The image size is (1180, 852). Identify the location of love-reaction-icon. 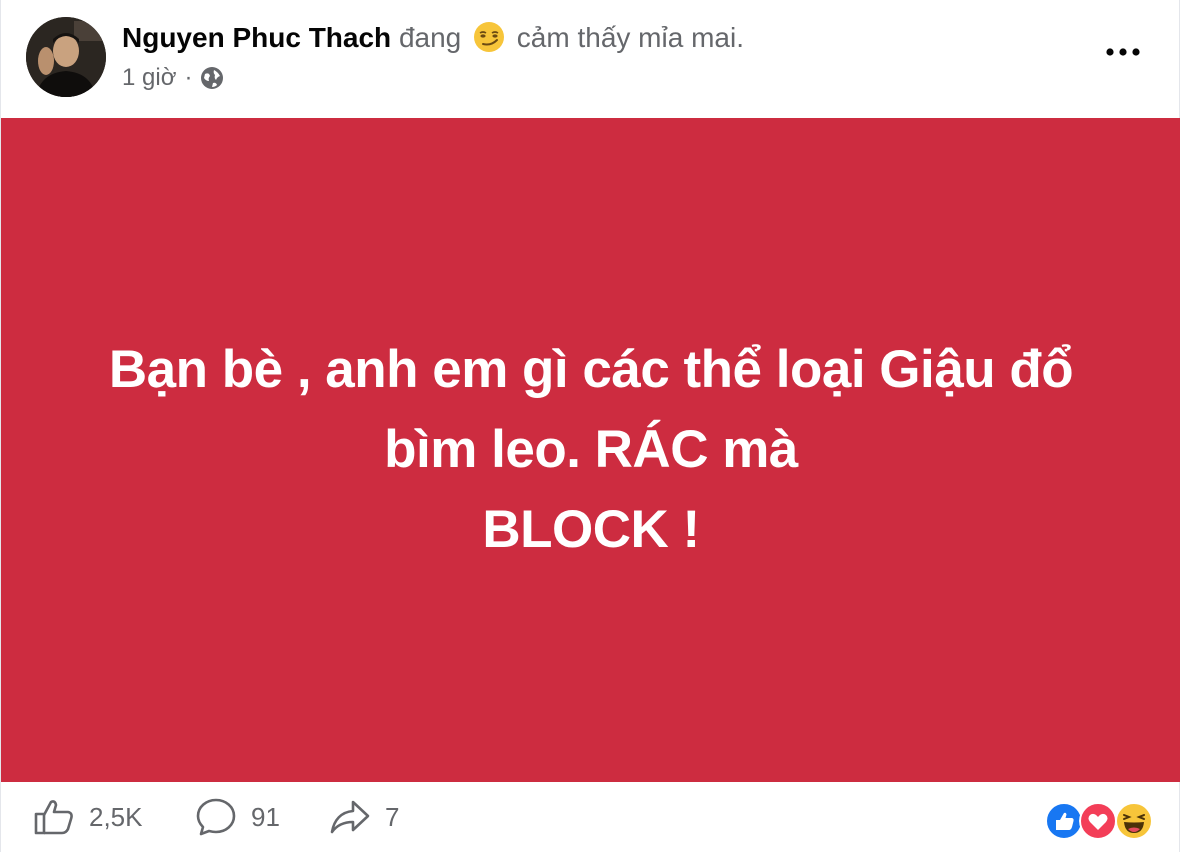
(1098, 821).